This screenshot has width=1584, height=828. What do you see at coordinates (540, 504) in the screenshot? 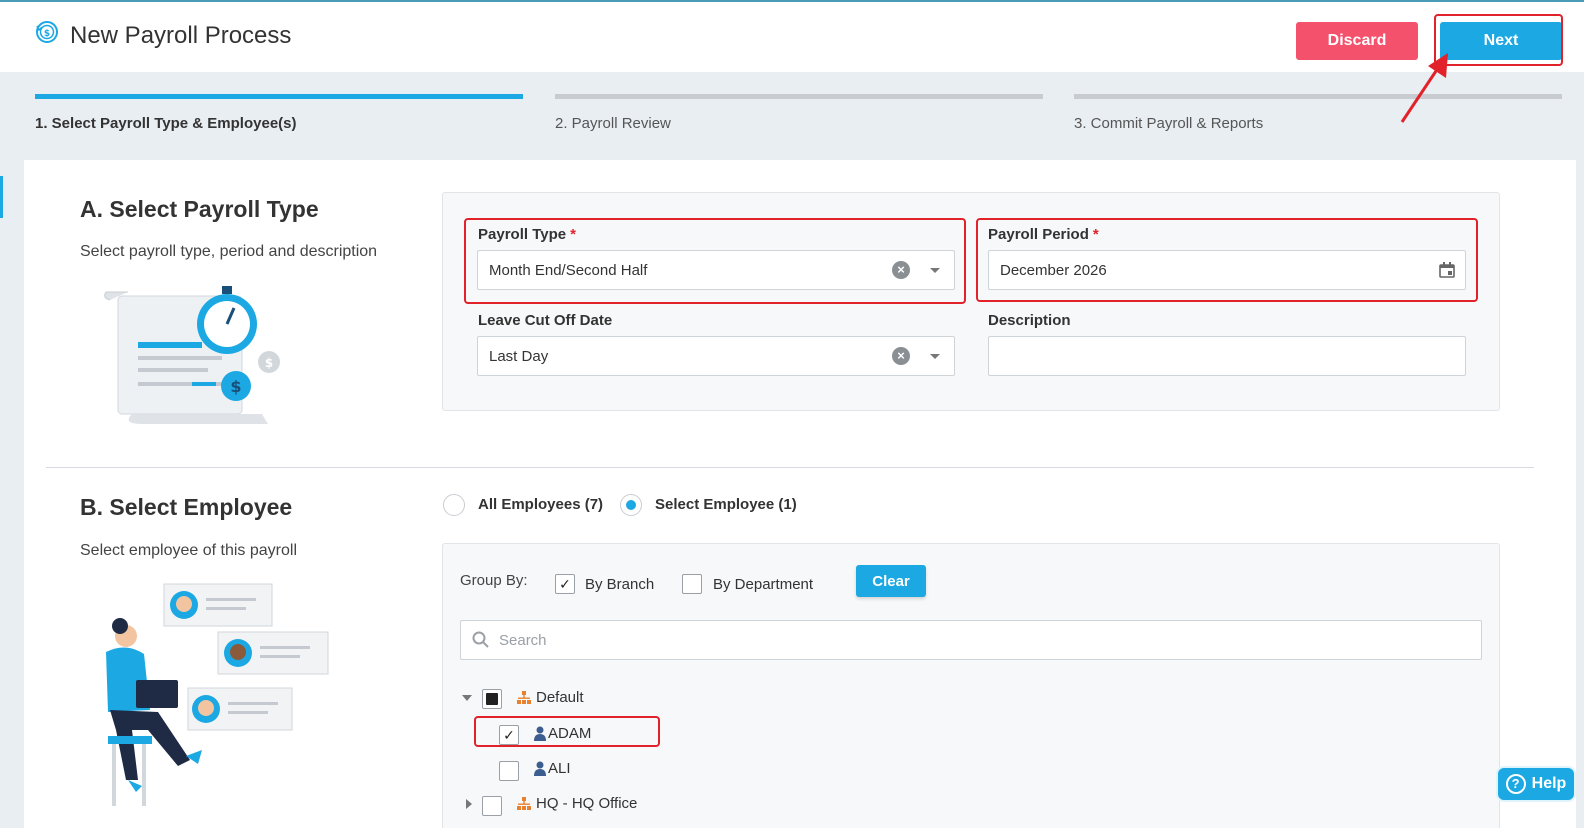
I see `all-employees-label: All Employees (7)` at bounding box center [540, 504].